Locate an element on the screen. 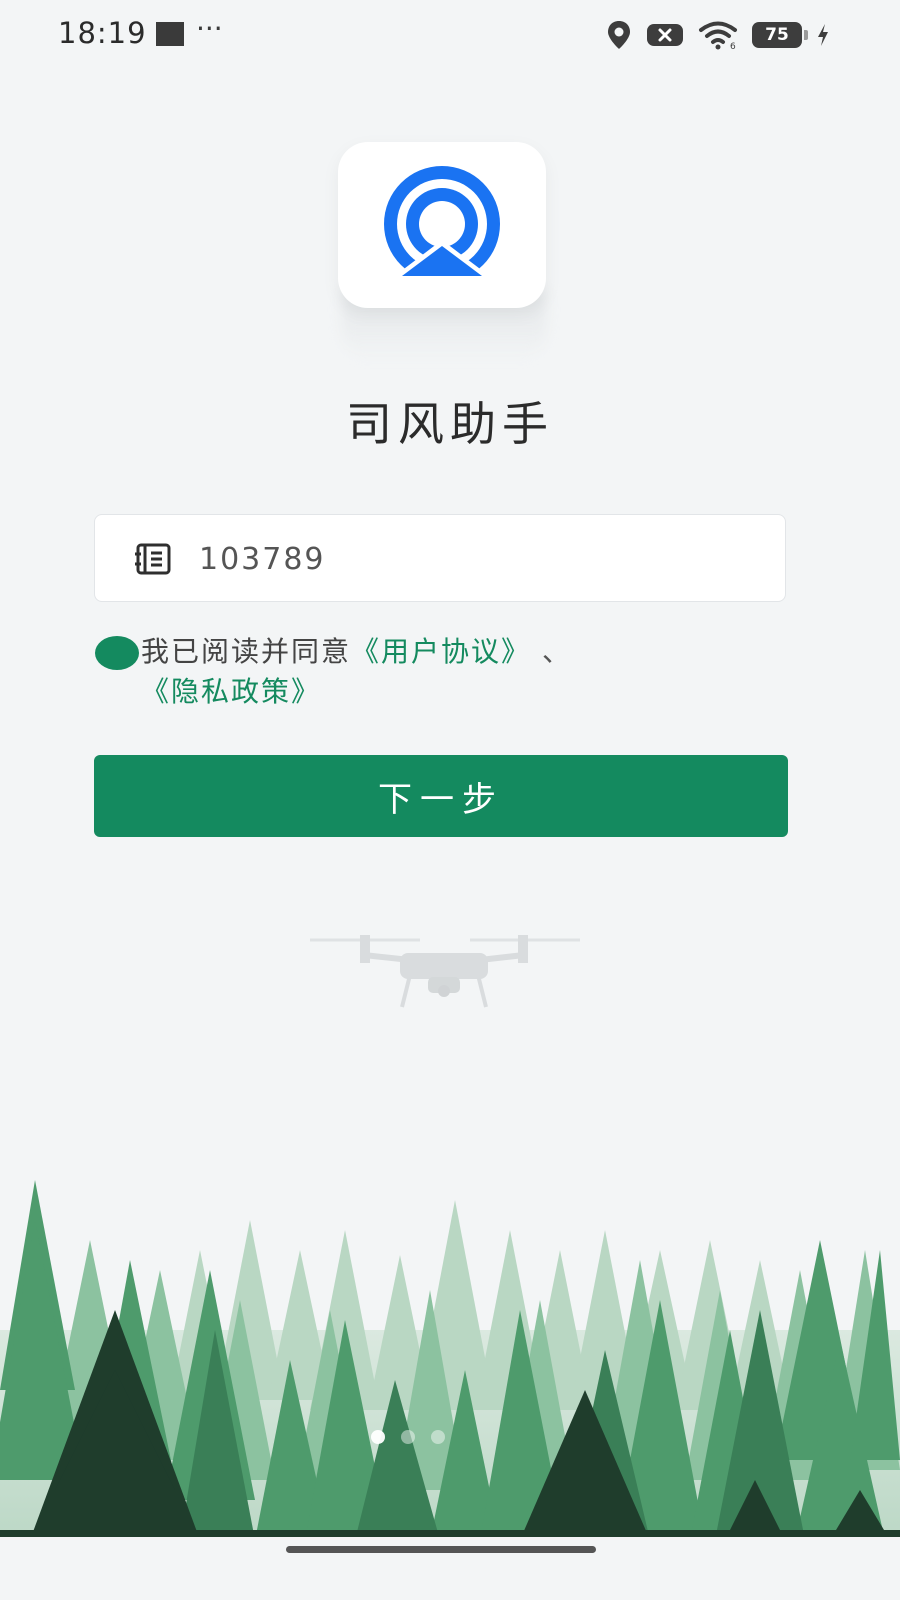  status-icons: 6 75 is located at coordinates (718, 35).